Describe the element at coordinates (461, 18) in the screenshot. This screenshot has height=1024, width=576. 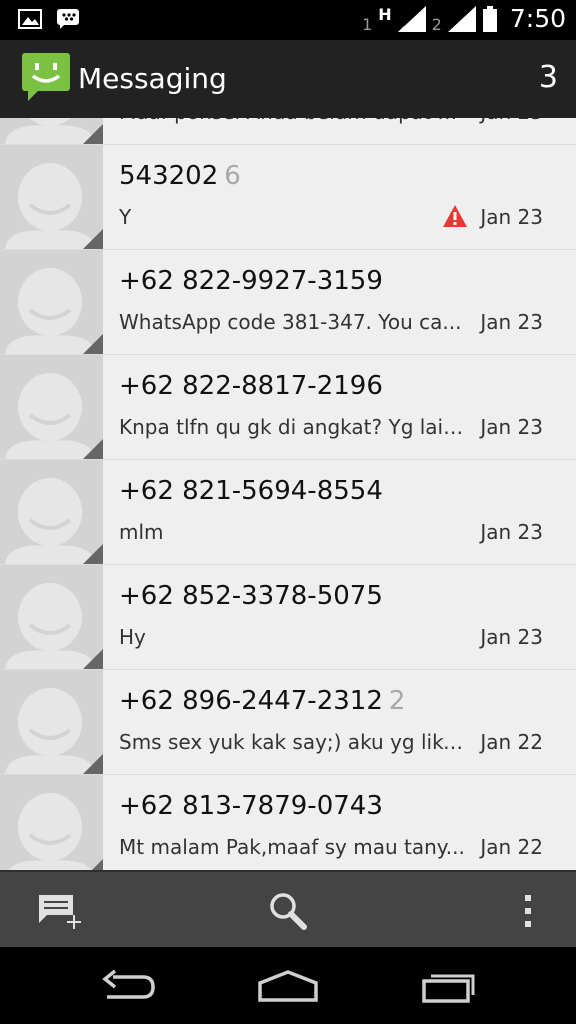
I see `signal-sim2-icon` at that location.